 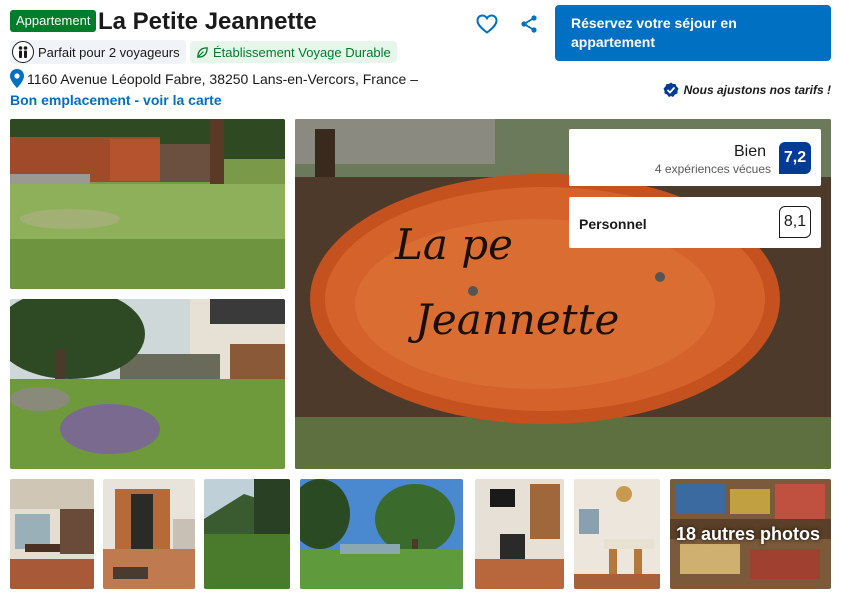 I want to click on sustainable-tag: Établissement Voyage Durable, so click(x=293, y=52).